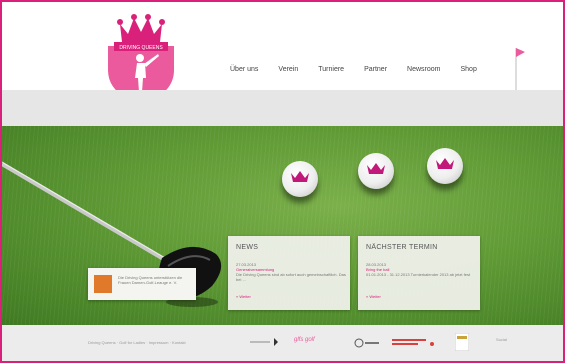  Describe the element at coordinates (243, 296) in the screenshot. I see `news-more-link: » Weiter` at that location.